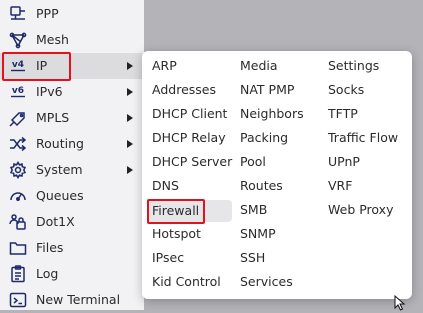 The height and width of the screenshot is (313, 423). I want to click on gear-icon, so click(18, 170).